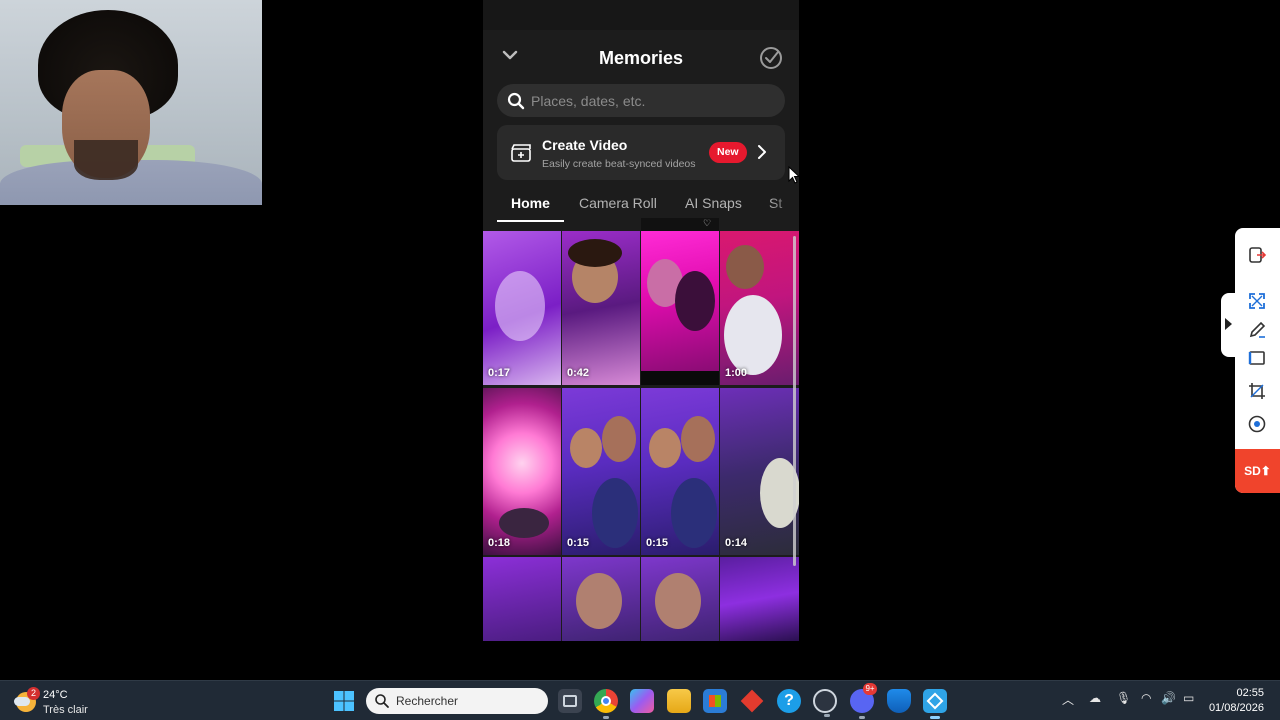  What do you see at coordinates (771, 58) in the screenshot?
I see `select-check-icon` at bounding box center [771, 58].